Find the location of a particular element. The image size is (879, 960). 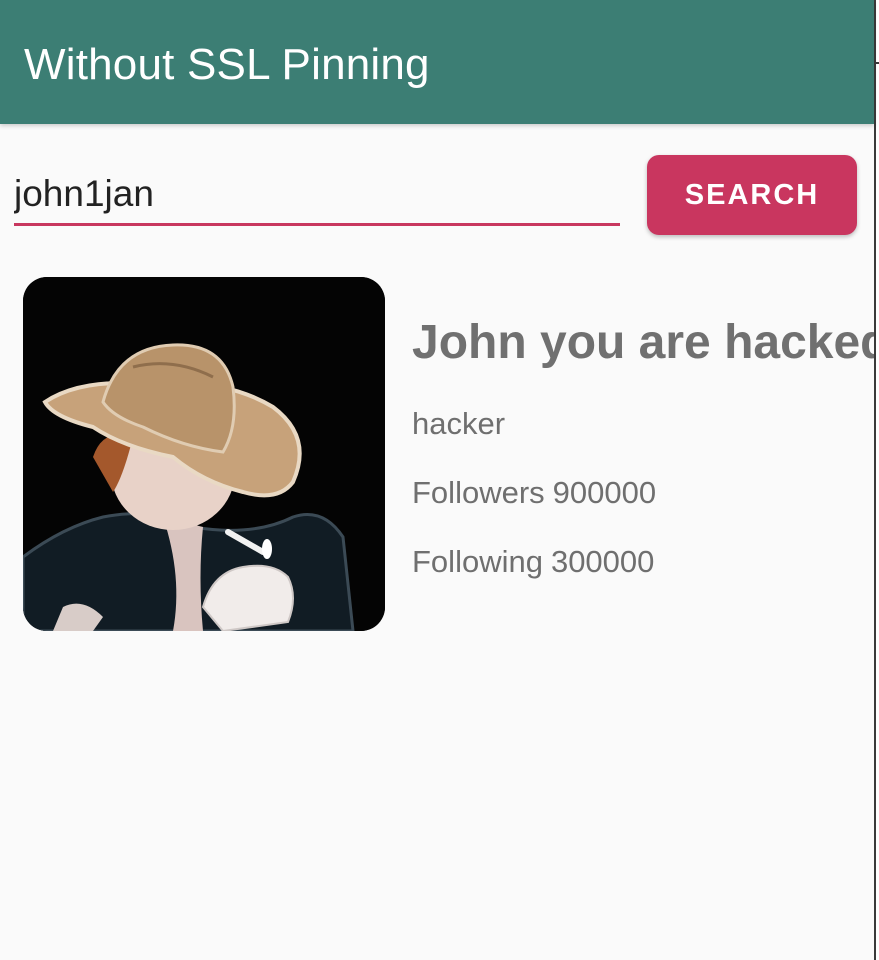

followers-label: Followers is located at coordinates (478, 492).